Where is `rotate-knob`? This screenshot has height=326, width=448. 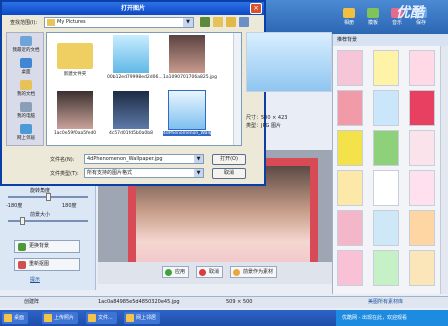
rotate-knob is located at coordinates (48, 197).